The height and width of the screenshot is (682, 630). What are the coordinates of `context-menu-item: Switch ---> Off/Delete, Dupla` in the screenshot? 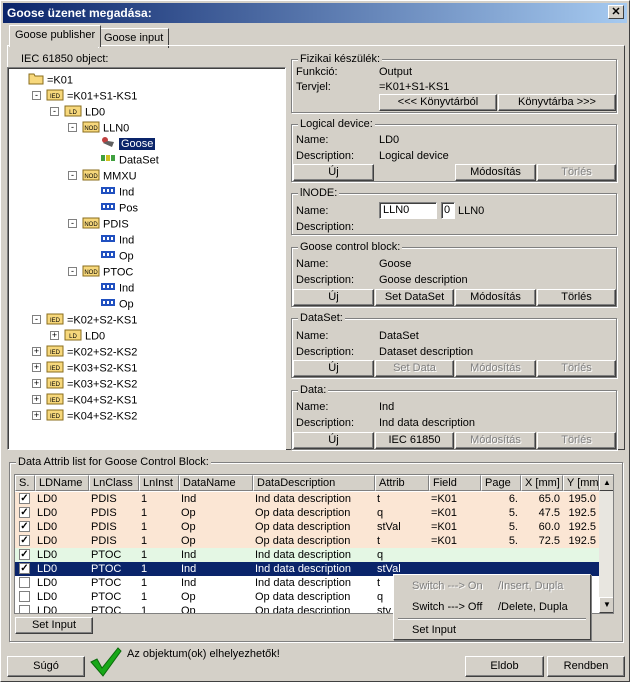 It's located at (492, 607).